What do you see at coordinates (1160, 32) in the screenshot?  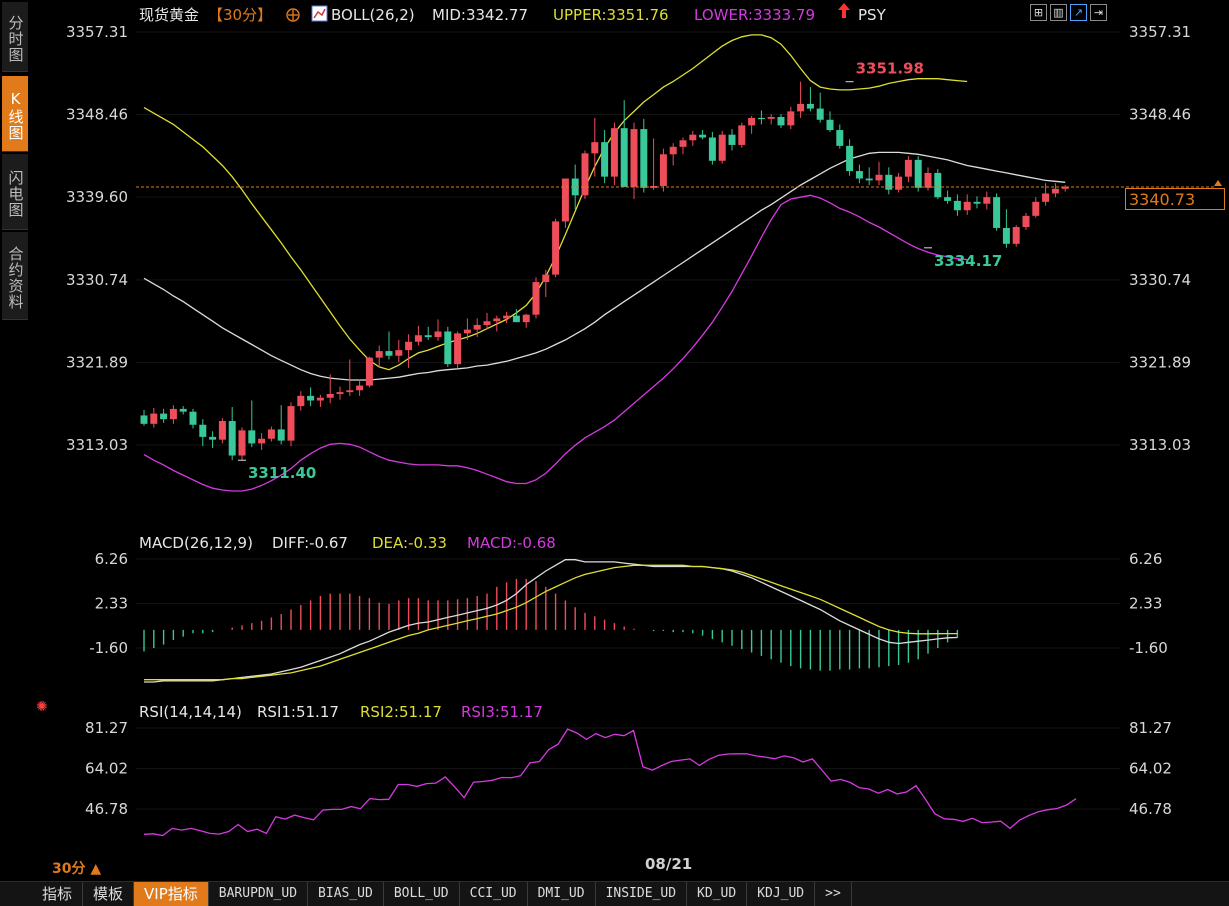 I see `price-tick-right: 3357.31` at bounding box center [1160, 32].